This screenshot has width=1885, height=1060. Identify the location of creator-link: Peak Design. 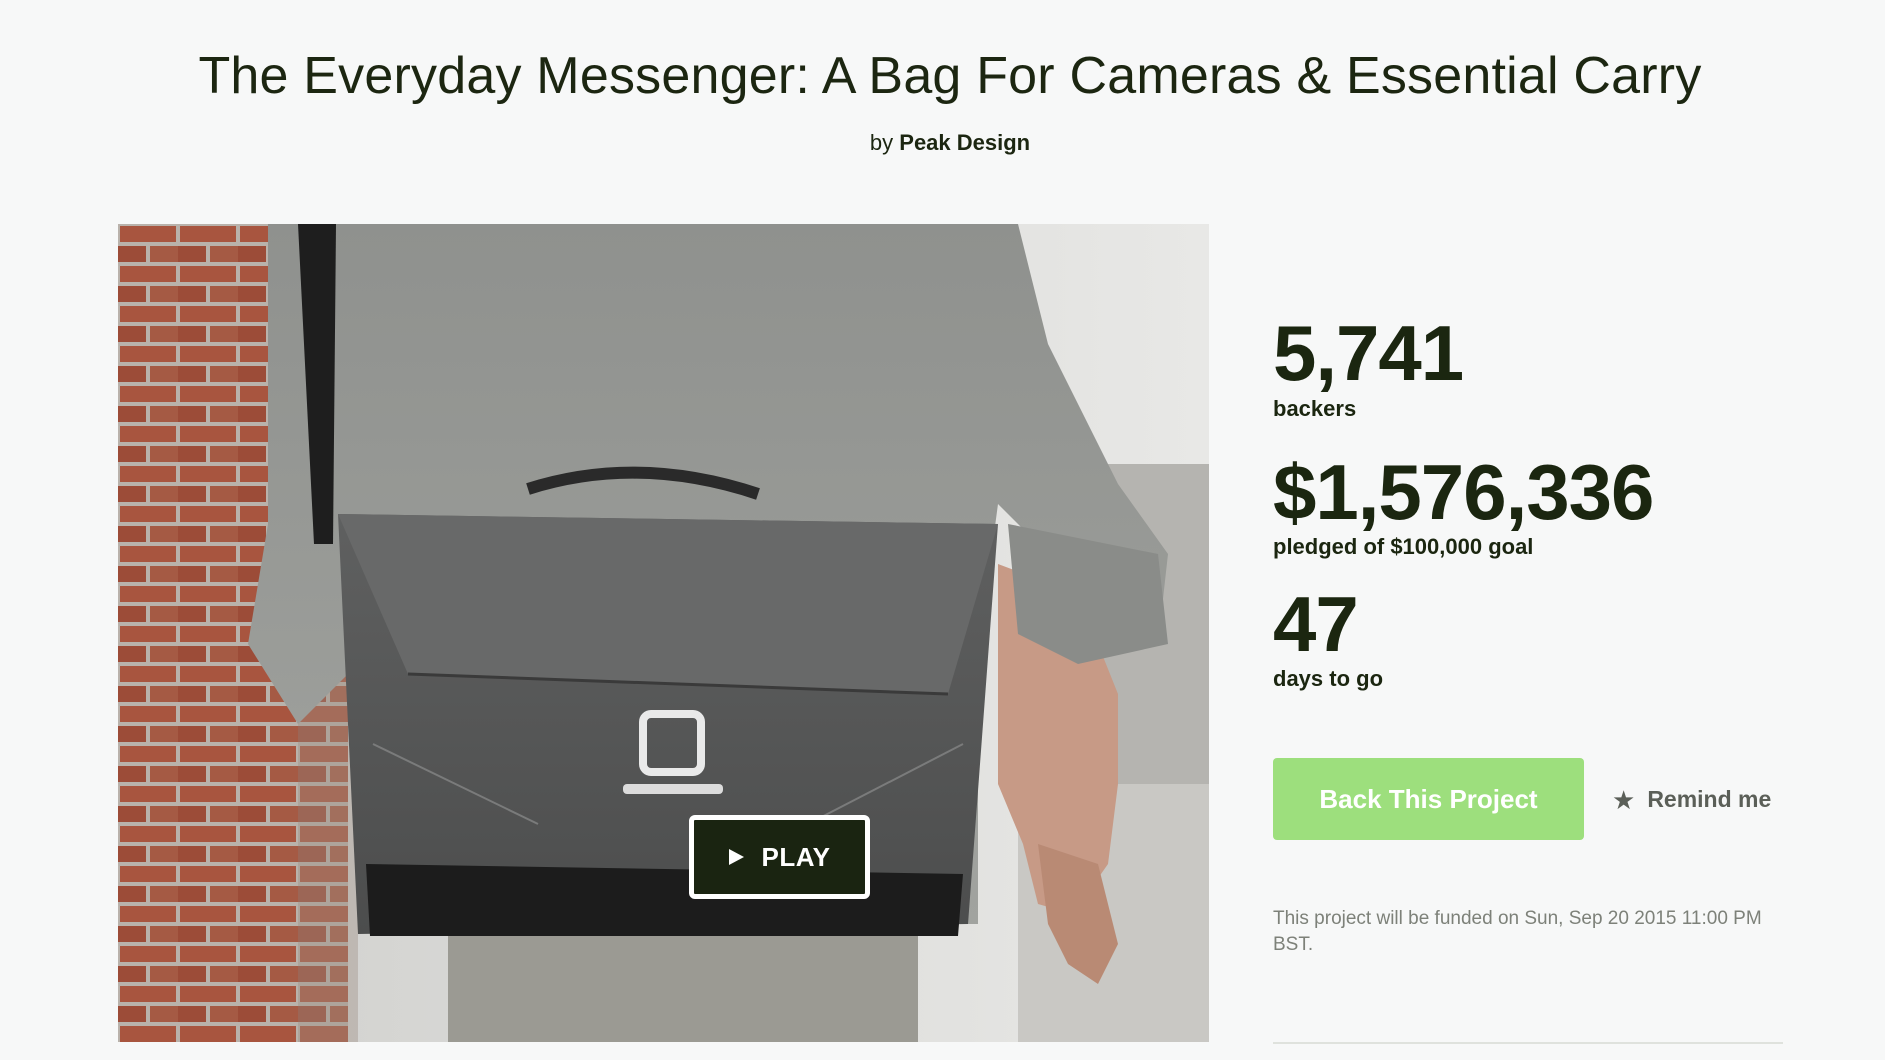
(964, 142).